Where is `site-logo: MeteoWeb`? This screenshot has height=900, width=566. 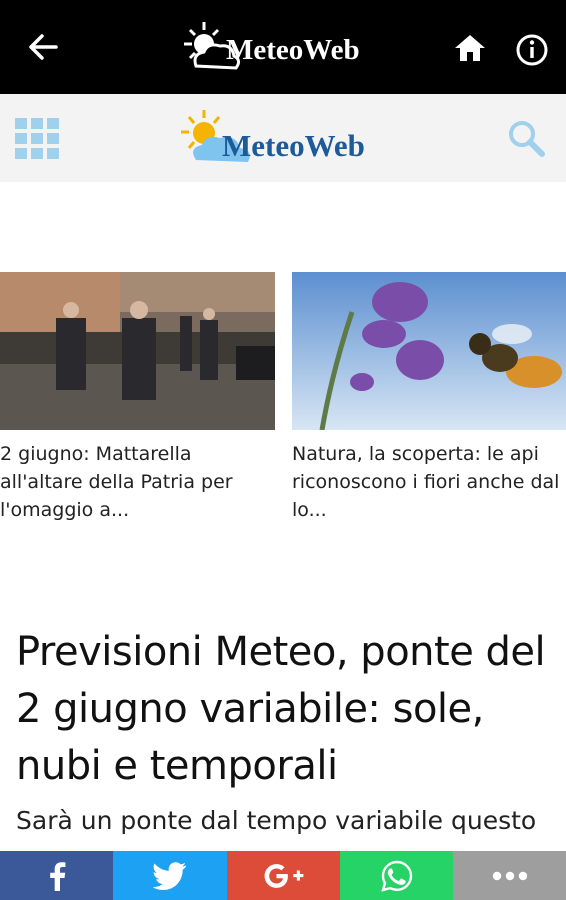
site-logo: MeteoWeb is located at coordinates (285, 139).